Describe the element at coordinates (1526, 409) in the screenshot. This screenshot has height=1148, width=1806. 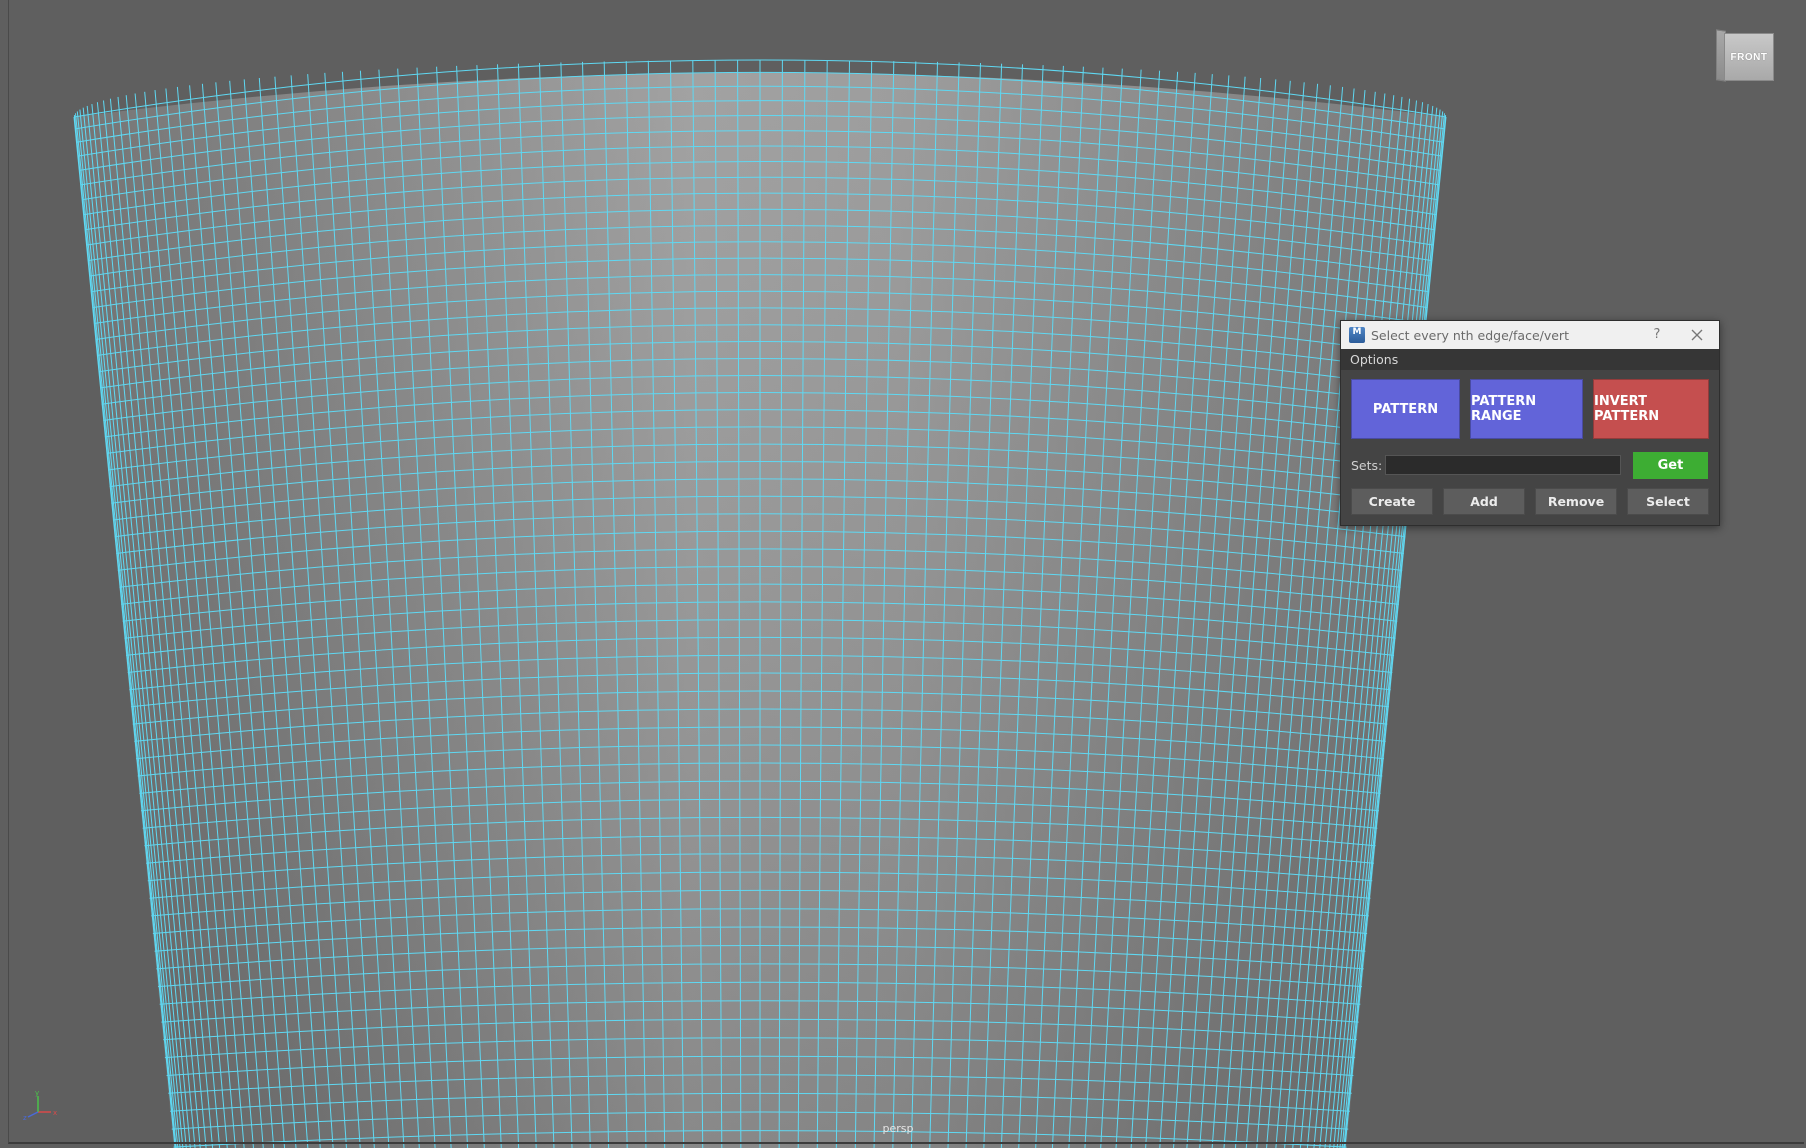
I see `pattern-range-button: PATTERN RANGE` at that location.